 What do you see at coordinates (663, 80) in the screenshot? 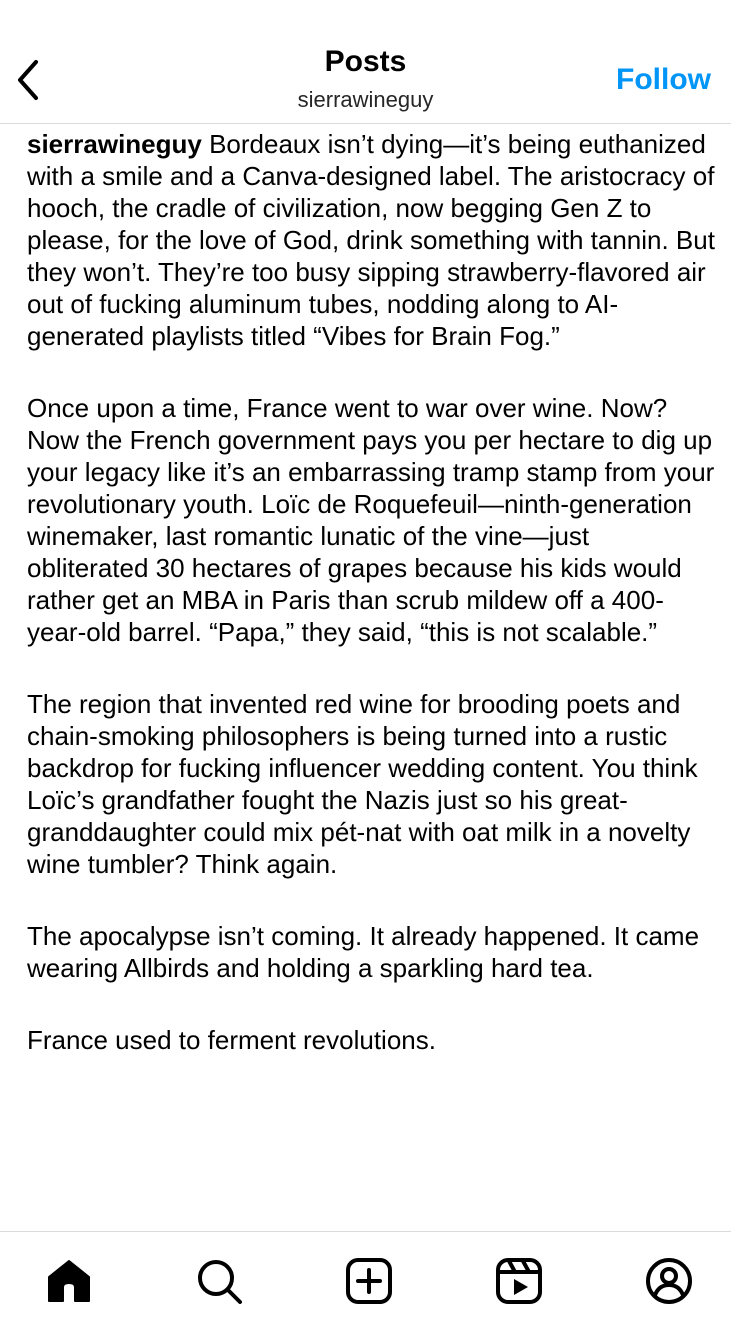
I see `follow-button: Follow` at bounding box center [663, 80].